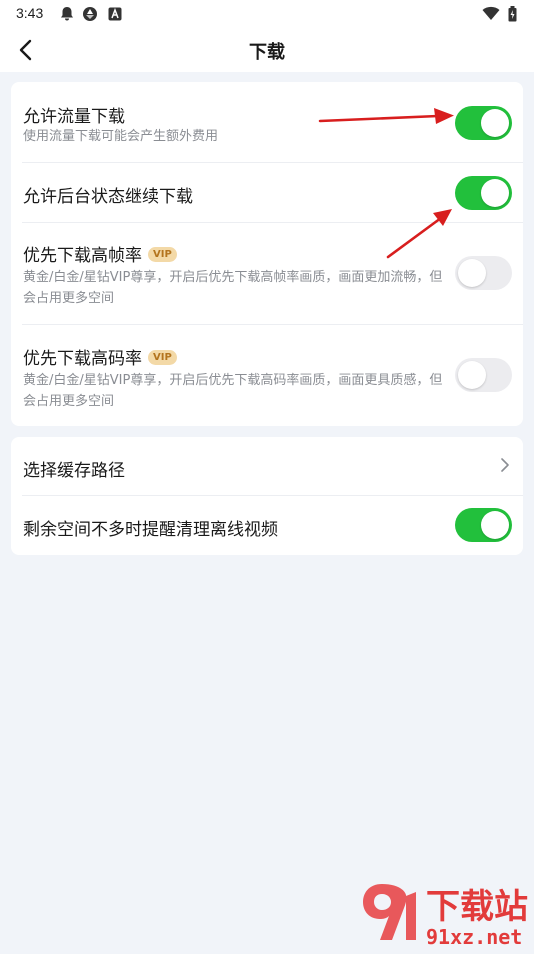 Image resolution: width=534 pixels, height=954 pixels. I want to click on page-title: 下载, so click(267, 52).